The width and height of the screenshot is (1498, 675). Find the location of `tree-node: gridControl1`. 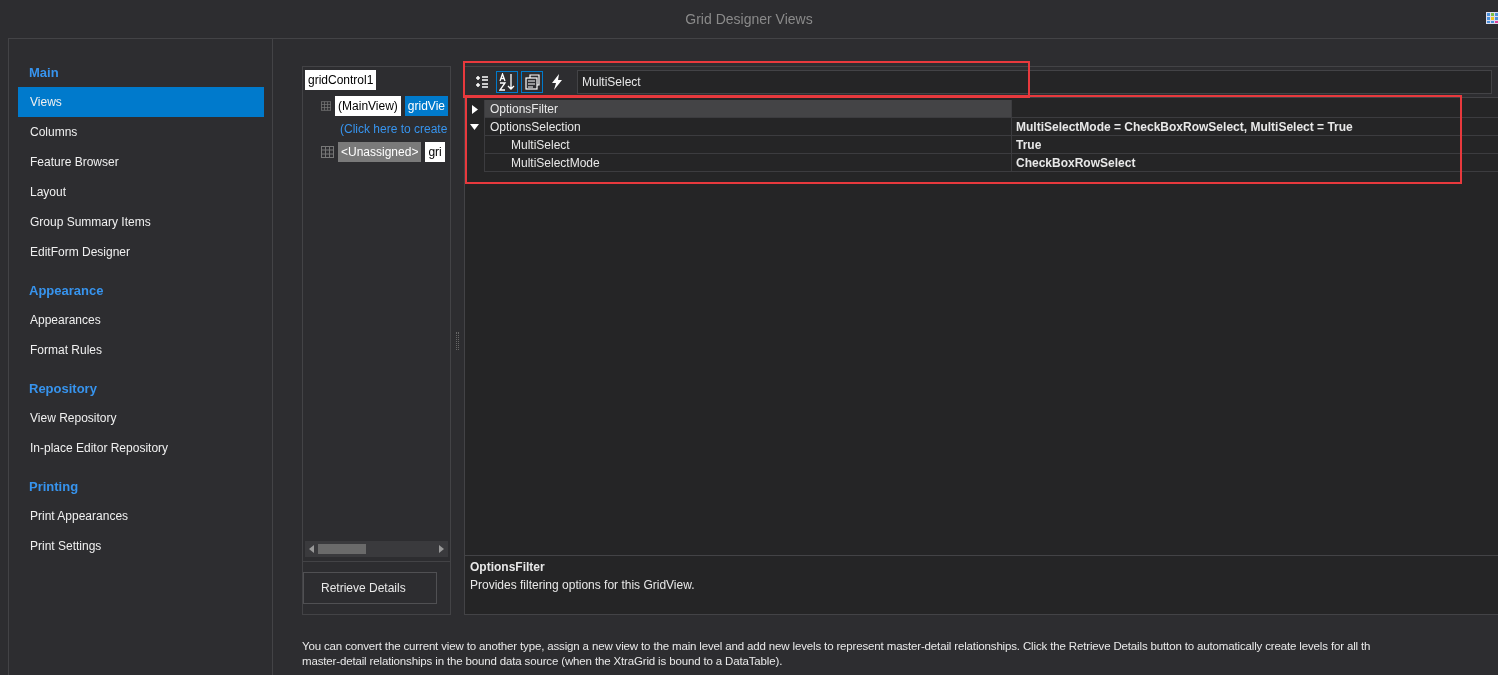

tree-node: gridControl1 is located at coordinates (341, 80).